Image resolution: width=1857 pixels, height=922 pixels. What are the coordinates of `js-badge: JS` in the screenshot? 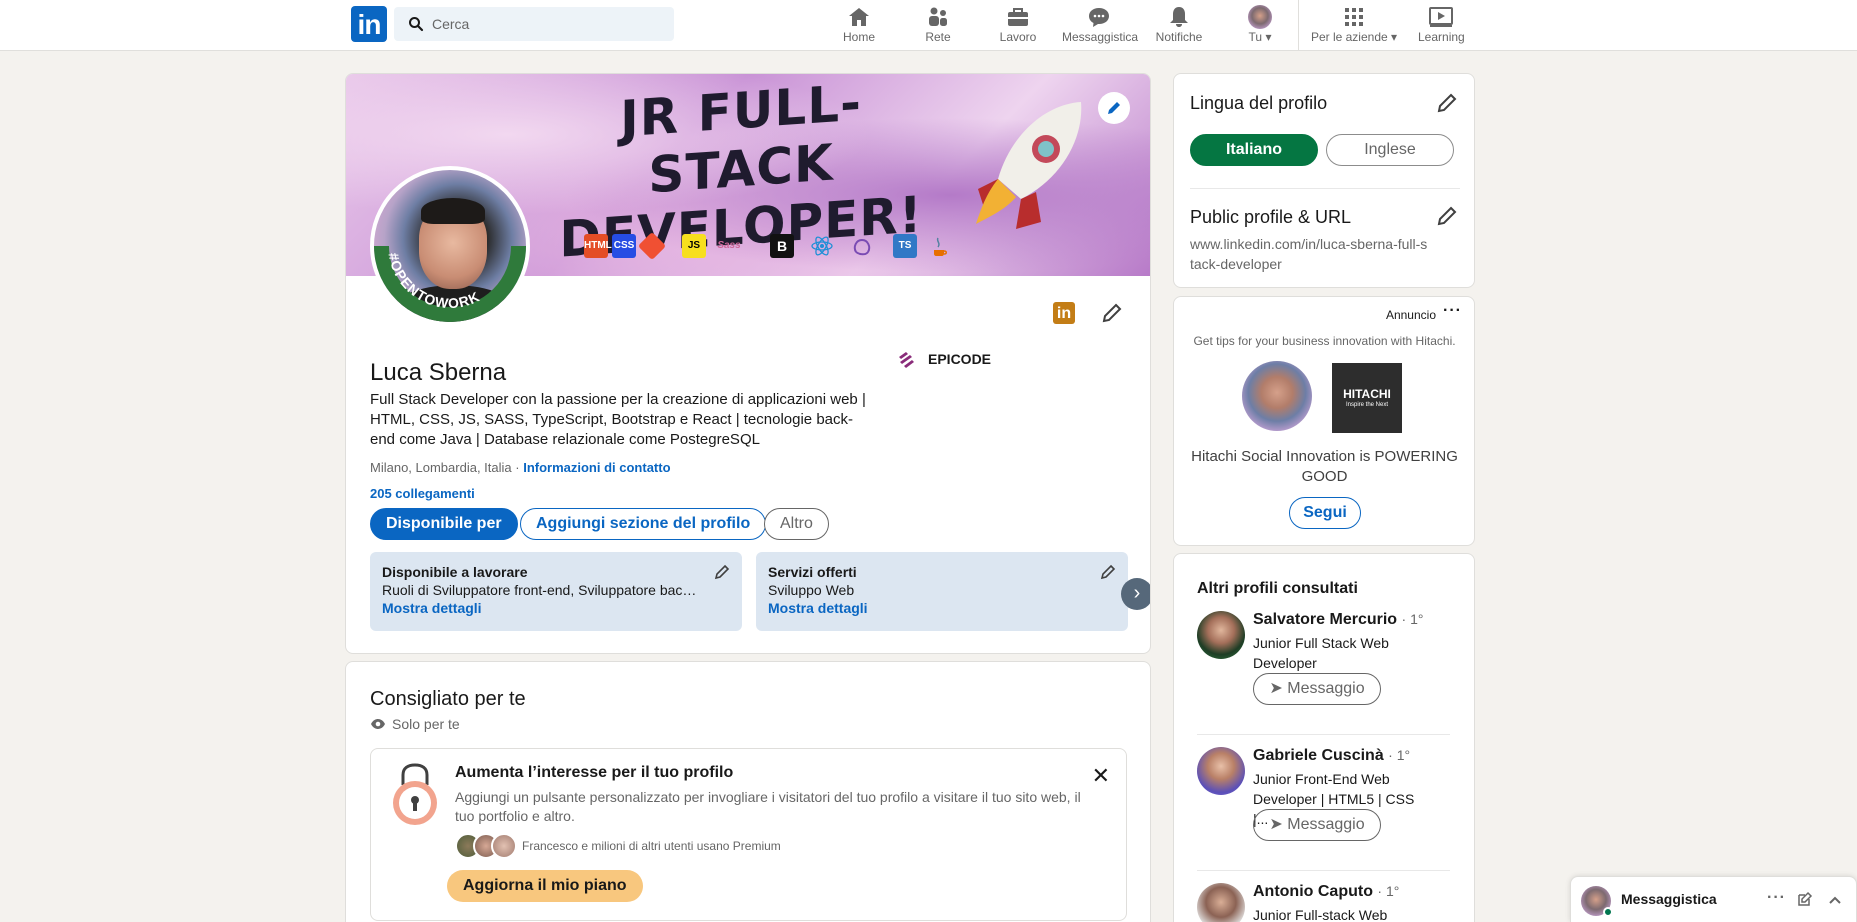 It's located at (694, 246).